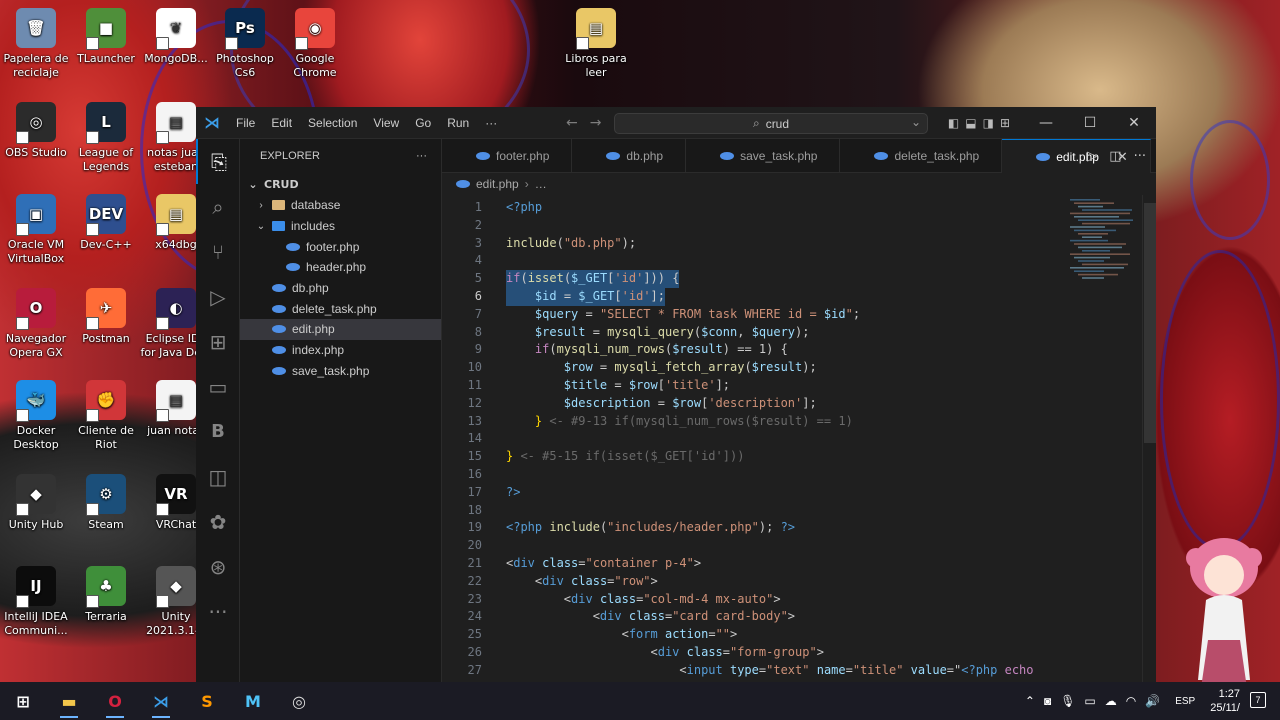  I want to click on code-line: 25 <form action="">, so click(752, 635).